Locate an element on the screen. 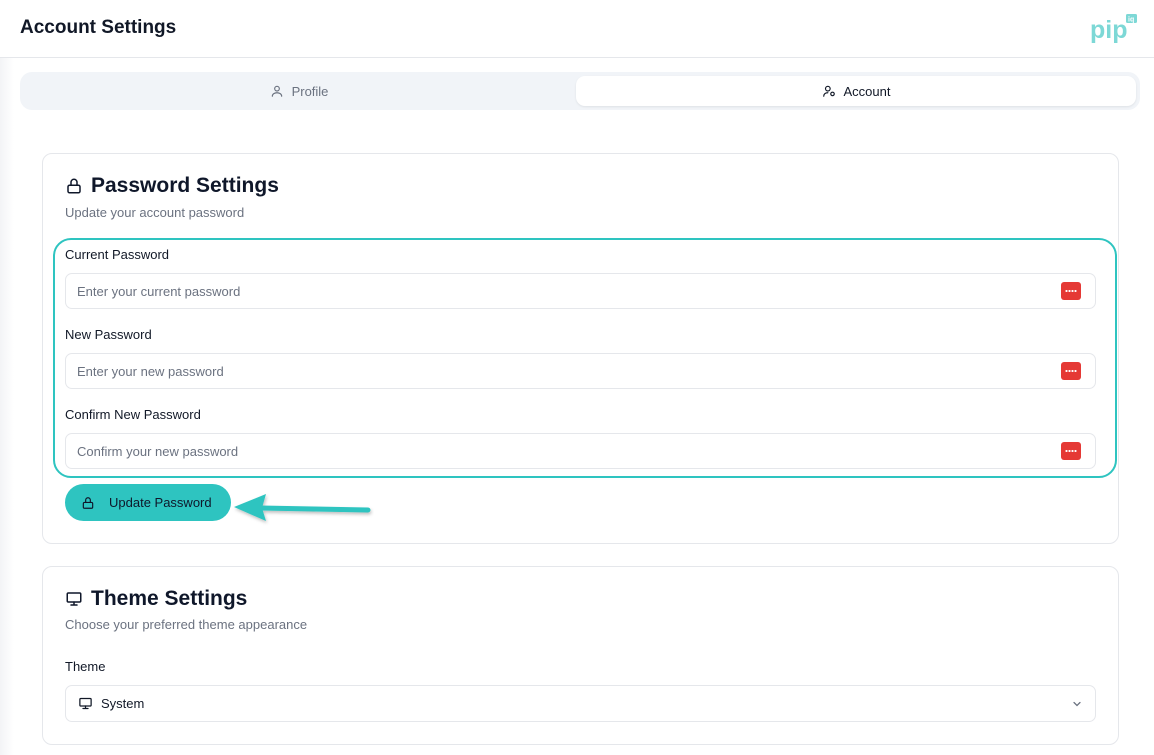 The height and width of the screenshot is (755, 1154). tab-profile: Profile is located at coordinates (299, 91).